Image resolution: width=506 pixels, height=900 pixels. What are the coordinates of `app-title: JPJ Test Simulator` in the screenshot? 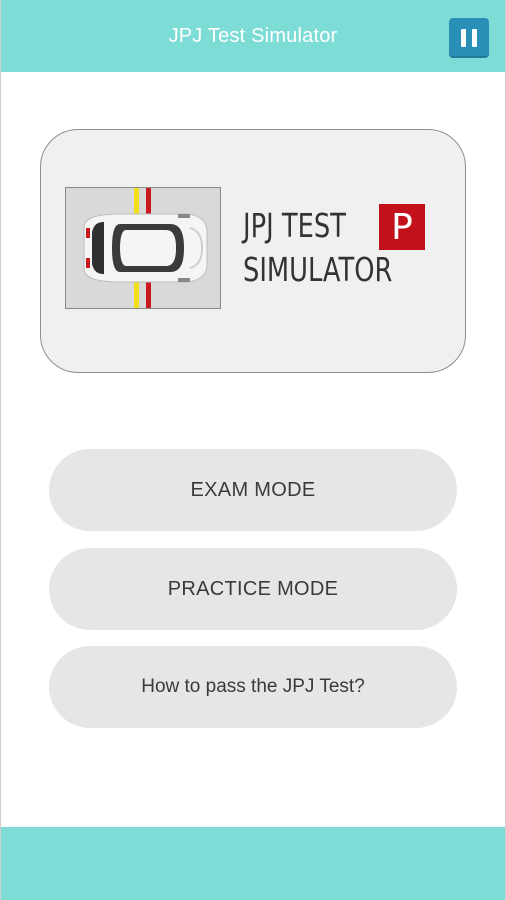 It's located at (253, 35).